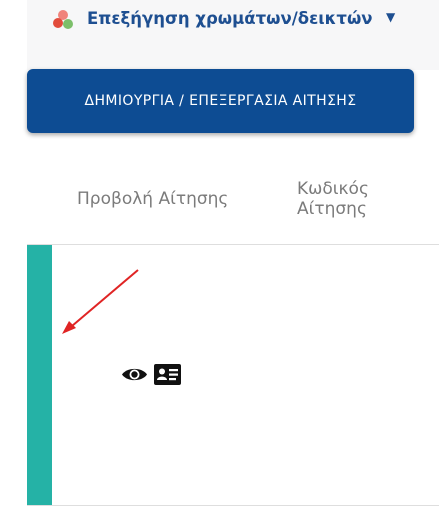 The width and height of the screenshot is (439, 509). I want to click on legend-title: Επεξήγηση χρωμάτων/δεικτών, so click(230, 18).